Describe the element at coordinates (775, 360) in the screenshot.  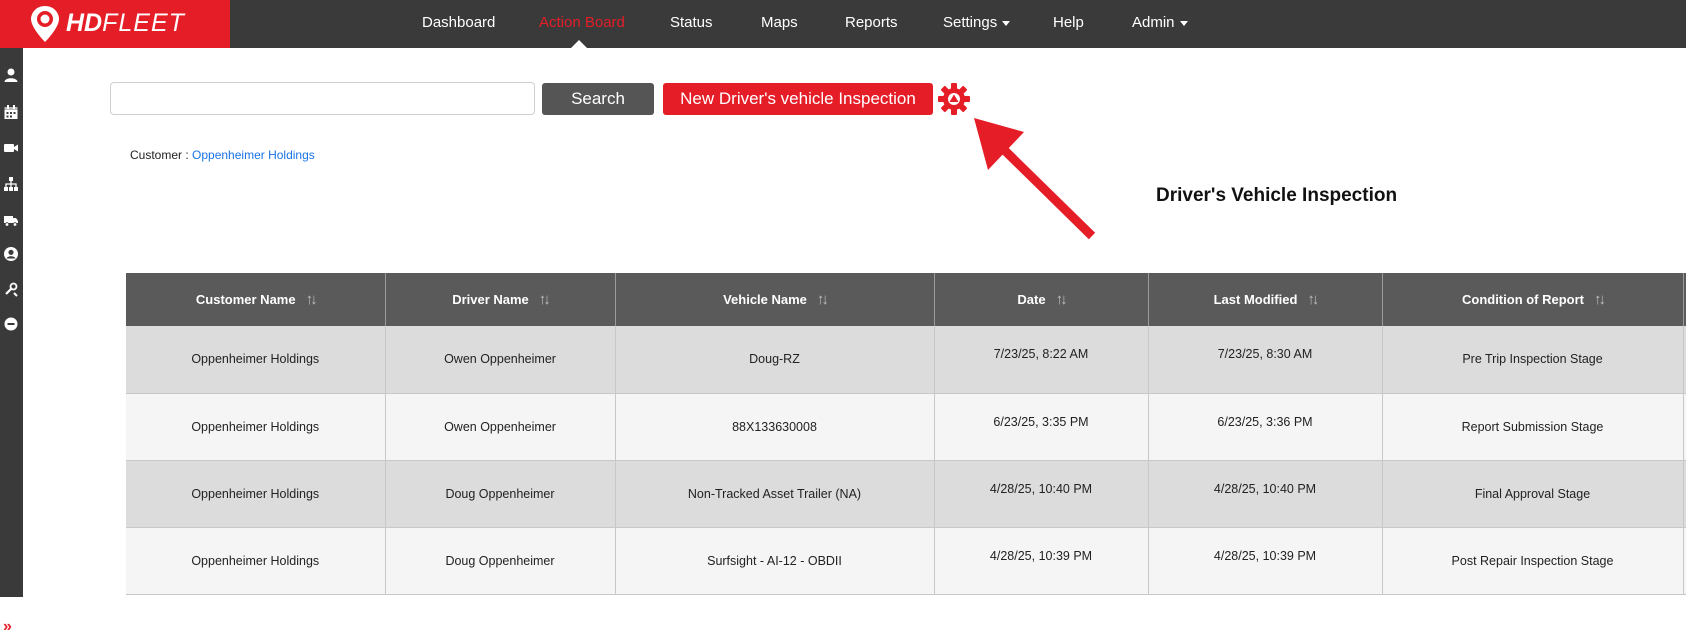
I see `cell-vehicle: Doug-RZ` at that location.